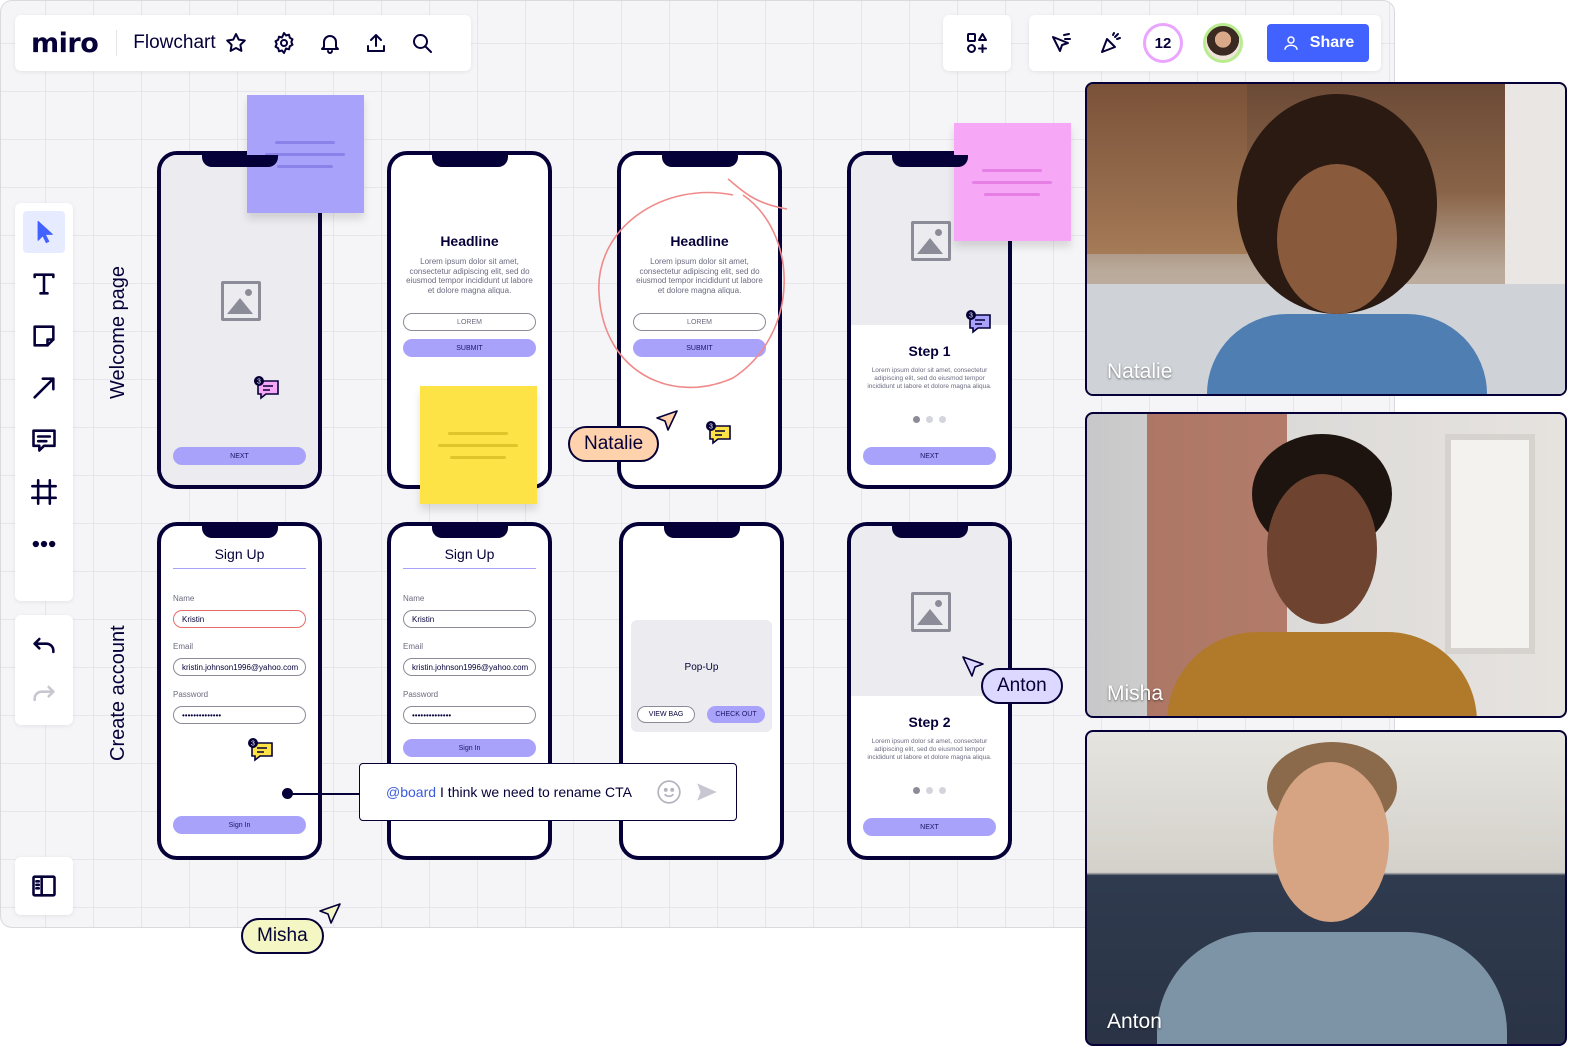 The height and width of the screenshot is (1064, 1596). I want to click on tools-panel, so click(44, 402).